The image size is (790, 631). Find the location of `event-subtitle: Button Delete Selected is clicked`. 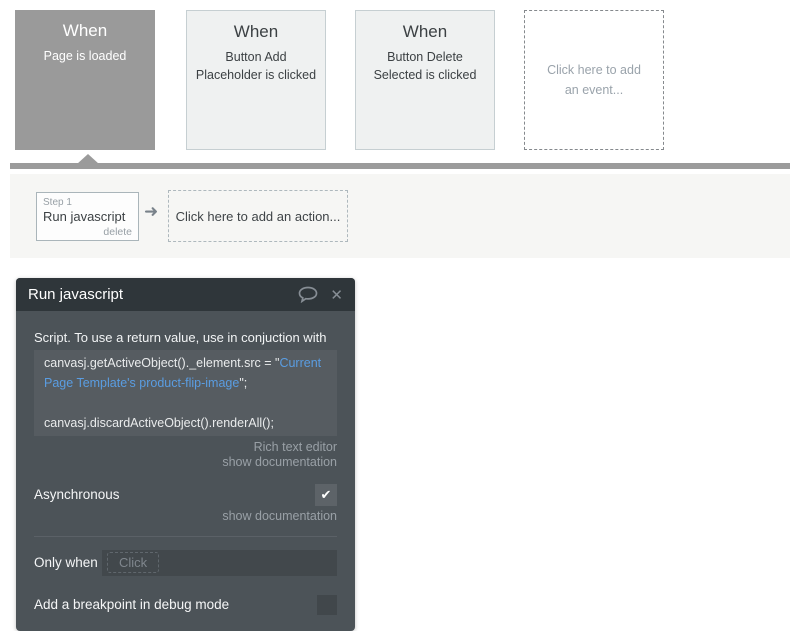

event-subtitle: Button Delete Selected is clicked is located at coordinates (425, 66).